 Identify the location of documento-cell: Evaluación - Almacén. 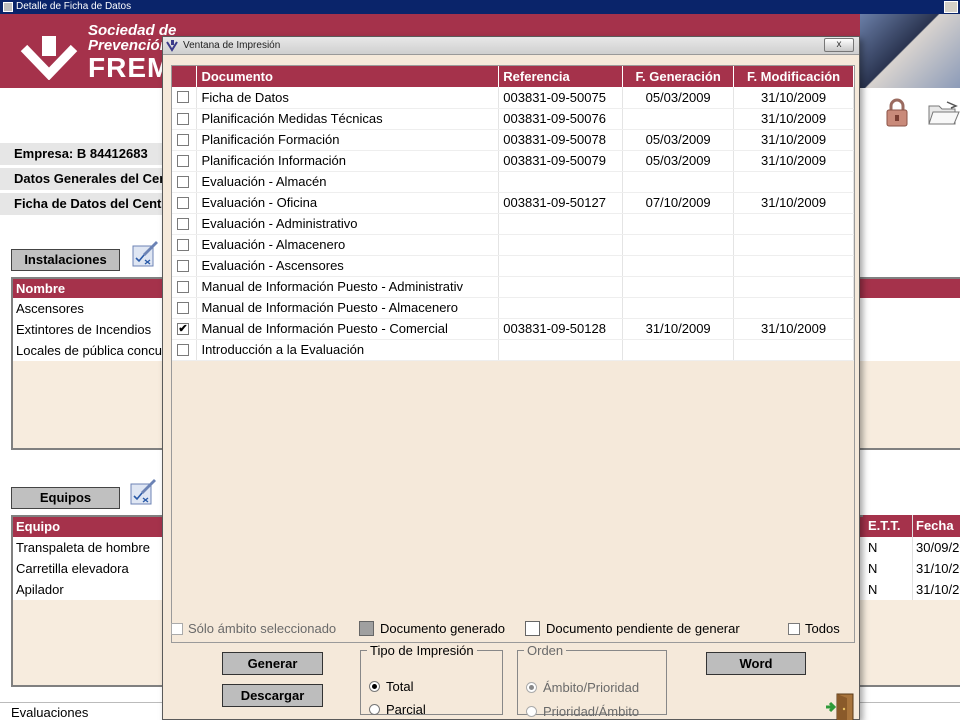
(348, 182).